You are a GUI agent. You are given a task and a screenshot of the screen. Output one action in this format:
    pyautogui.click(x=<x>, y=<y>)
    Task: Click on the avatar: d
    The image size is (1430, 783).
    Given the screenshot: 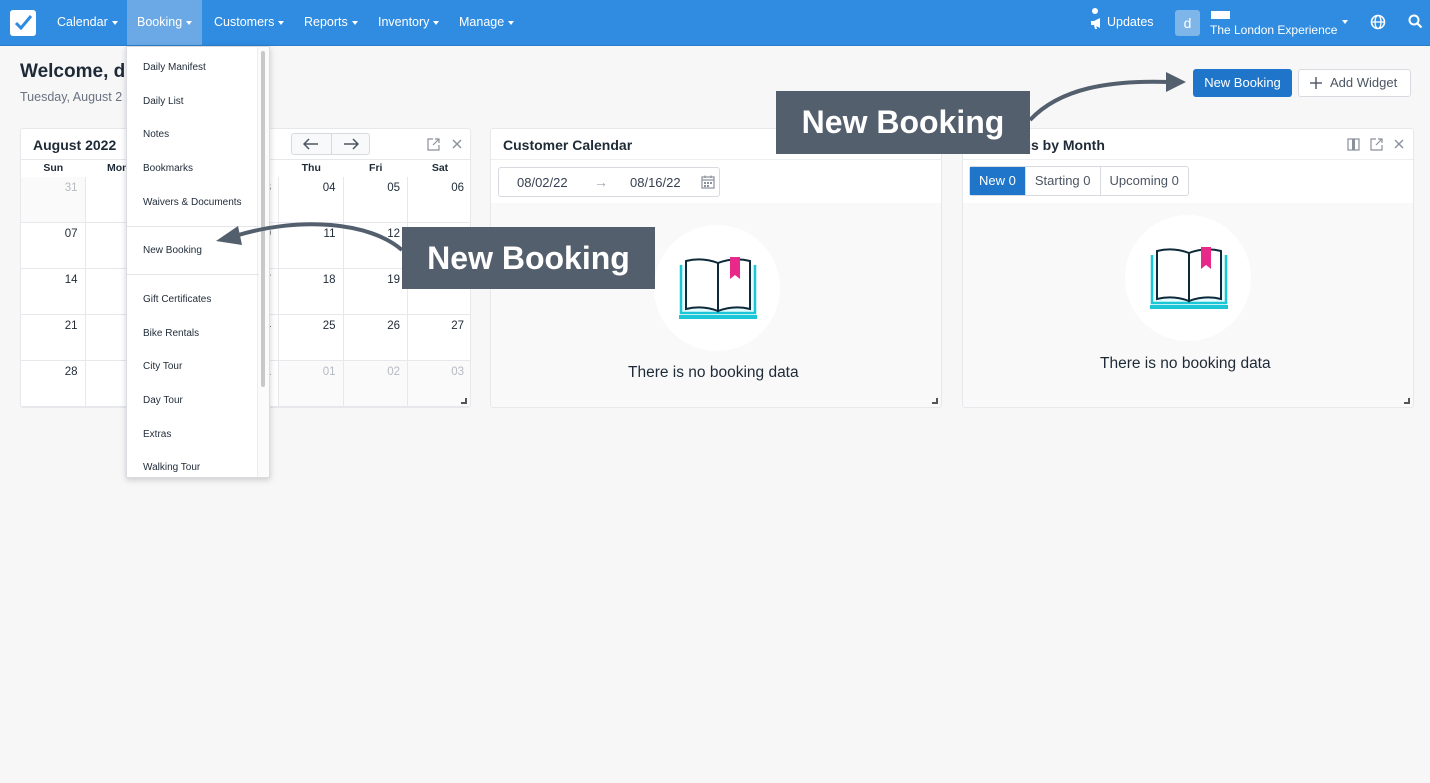 What is the action you would take?
    pyautogui.click(x=1187, y=23)
    